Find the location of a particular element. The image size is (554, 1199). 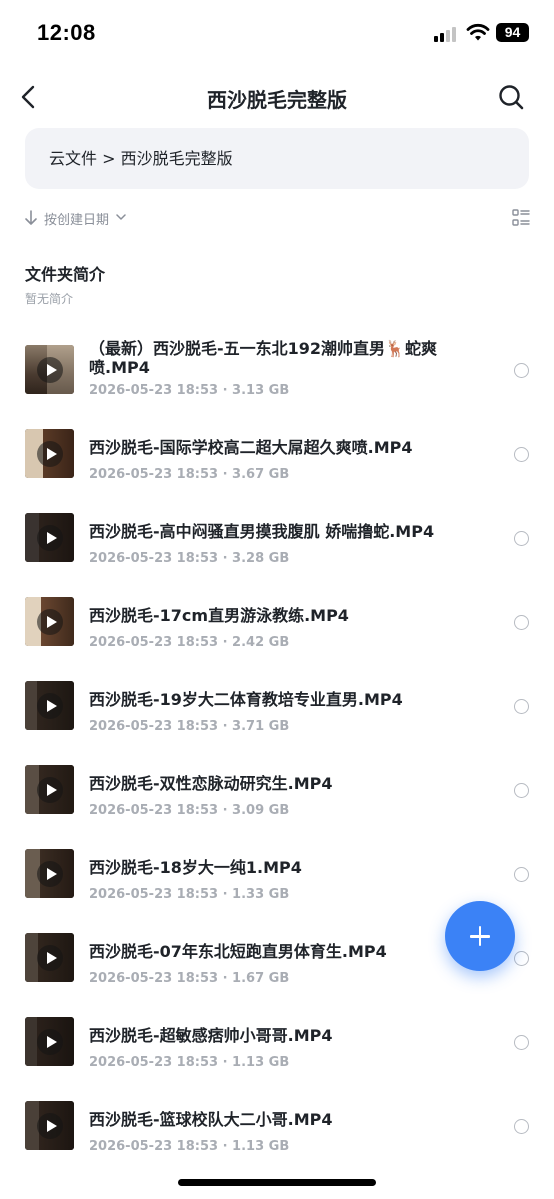

file-meta: 2026-05-23 18:53 · 3.28 GB is located at coordinates (189, 558).